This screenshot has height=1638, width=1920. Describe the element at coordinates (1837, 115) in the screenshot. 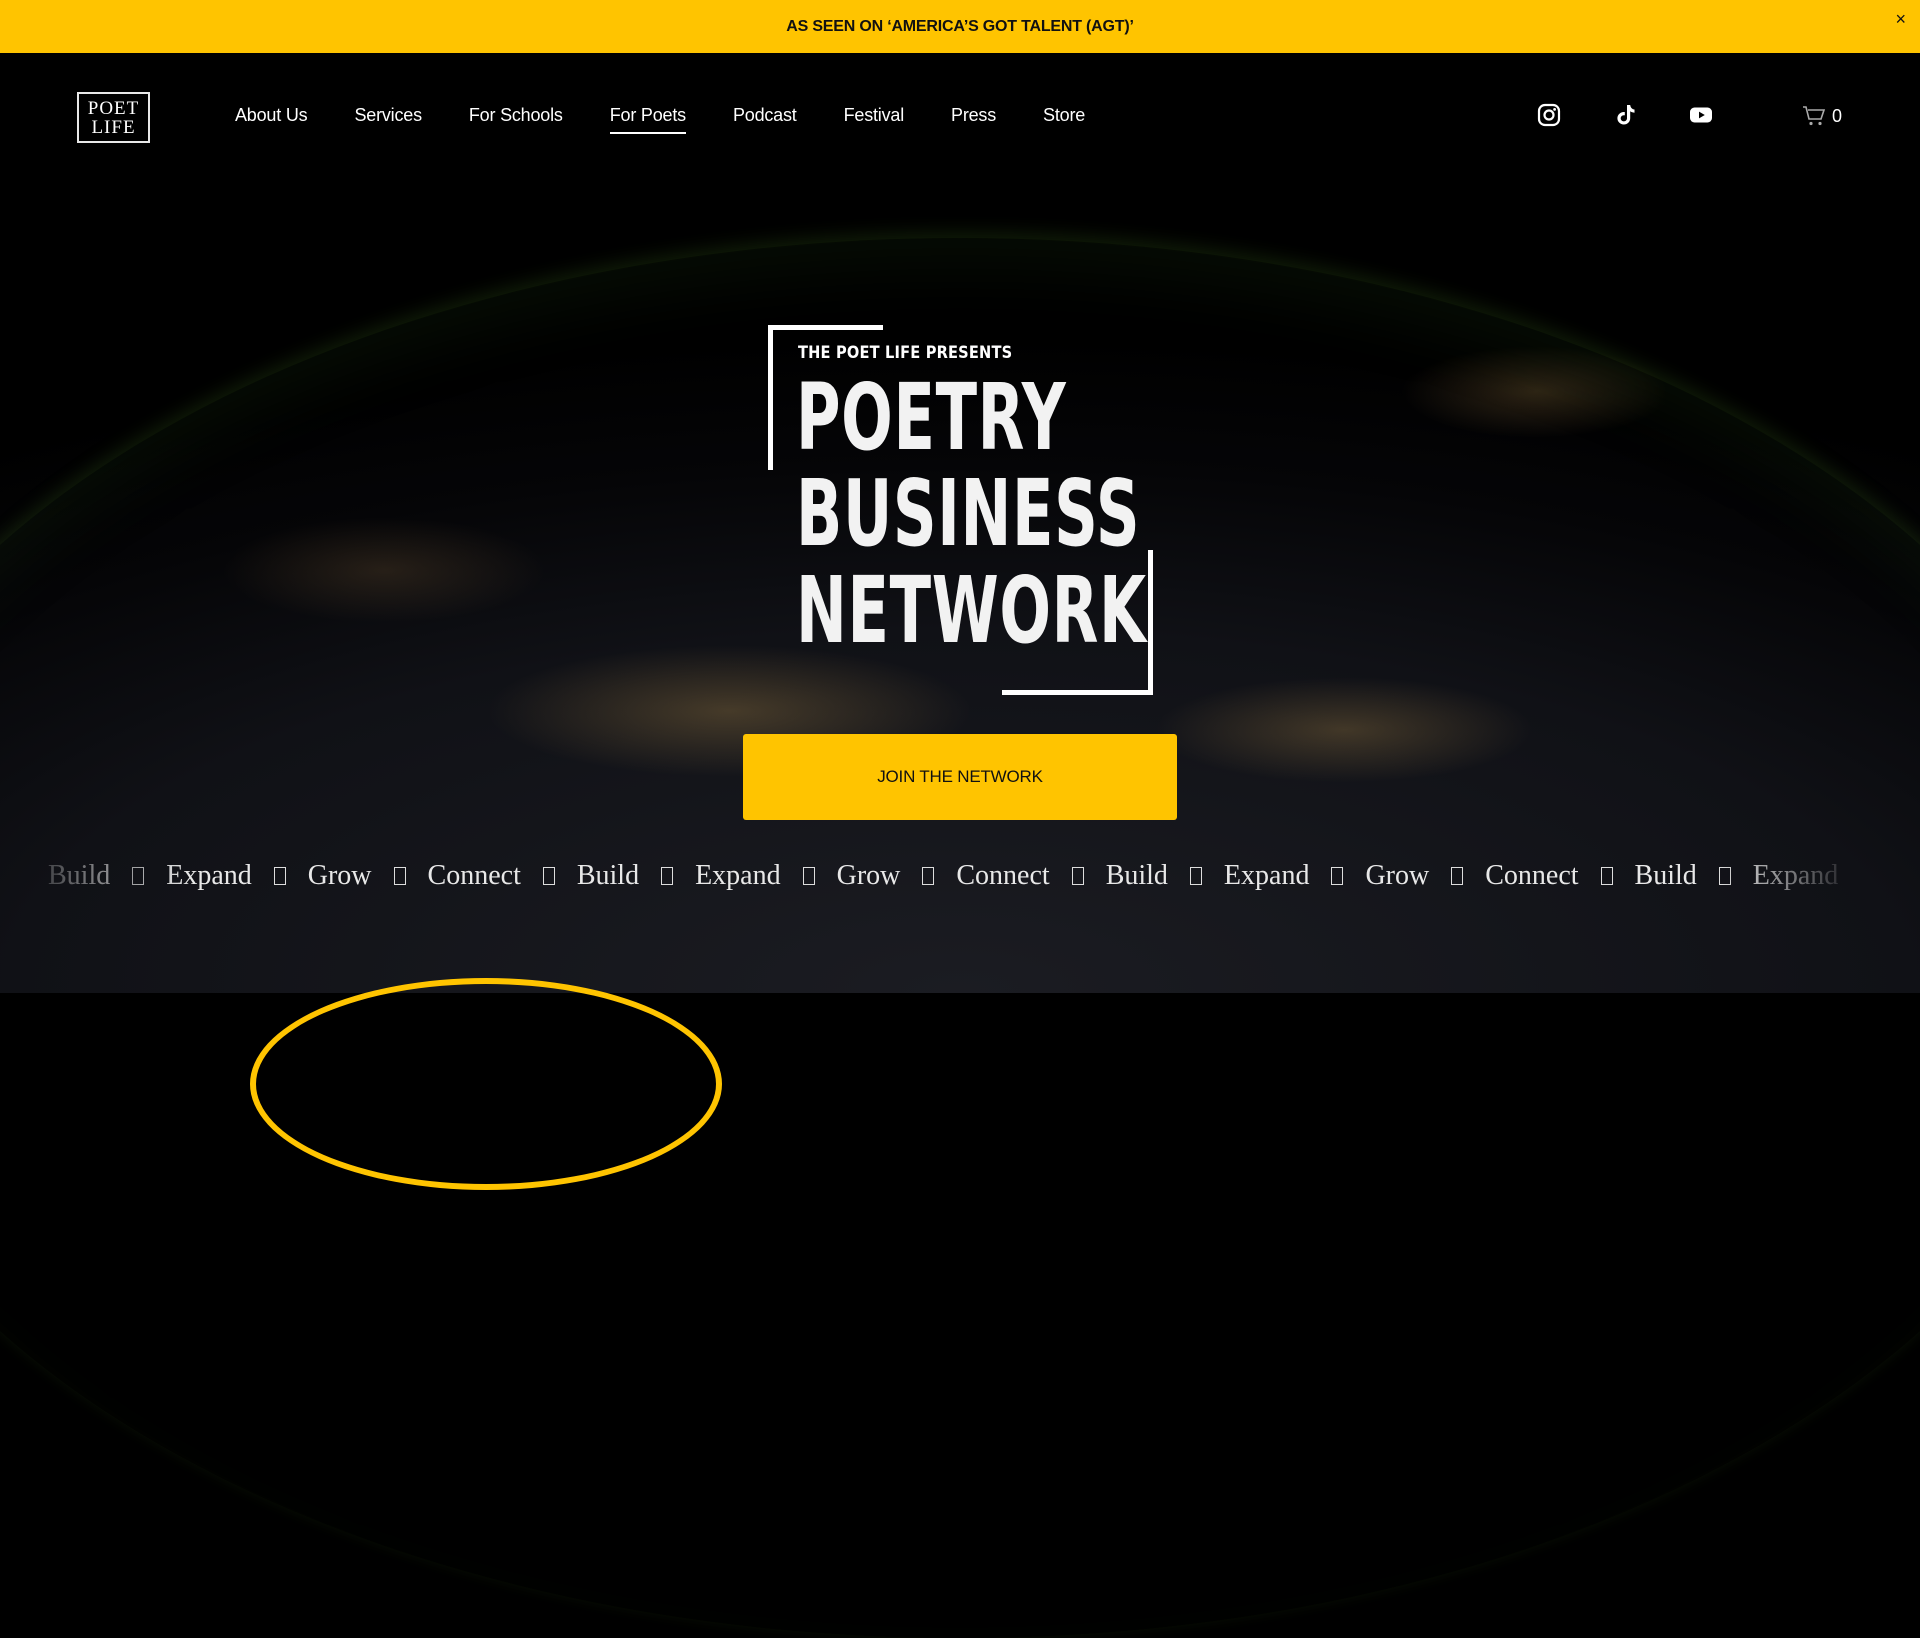

I see `cart-count: 0` at that location.